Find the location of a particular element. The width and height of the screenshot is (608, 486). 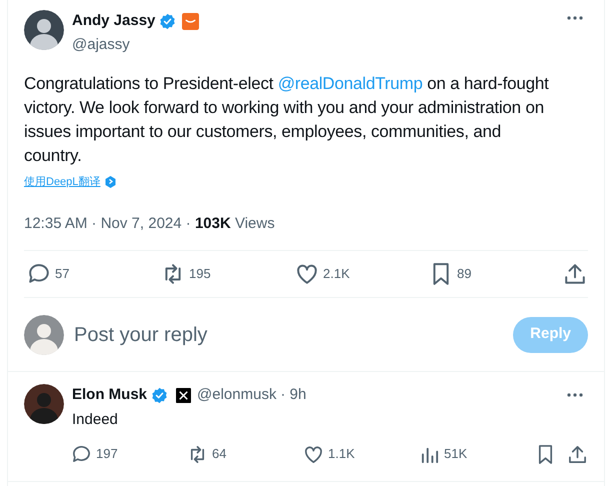

like-count: 1.1K is located at coordinates (341, 454).